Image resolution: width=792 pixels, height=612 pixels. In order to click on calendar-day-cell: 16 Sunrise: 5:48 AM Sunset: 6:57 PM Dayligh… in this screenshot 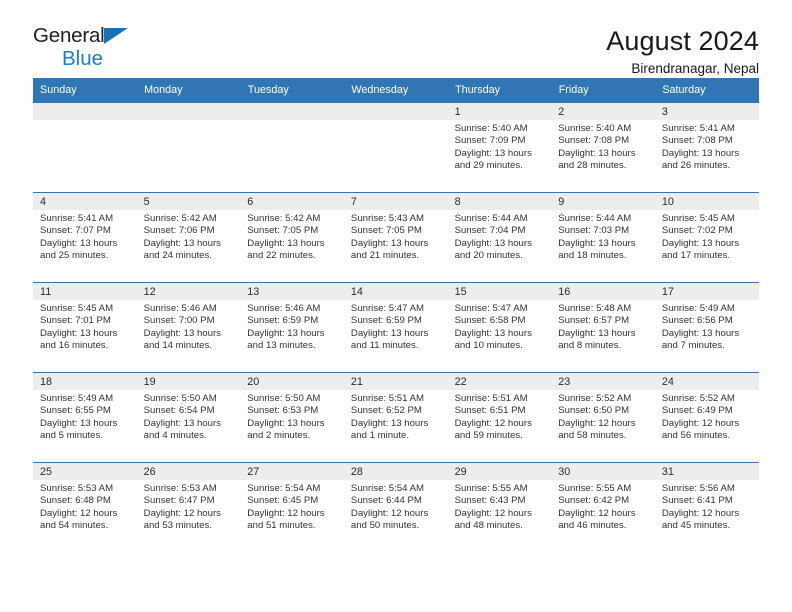, I will do `click(603, 327)`.